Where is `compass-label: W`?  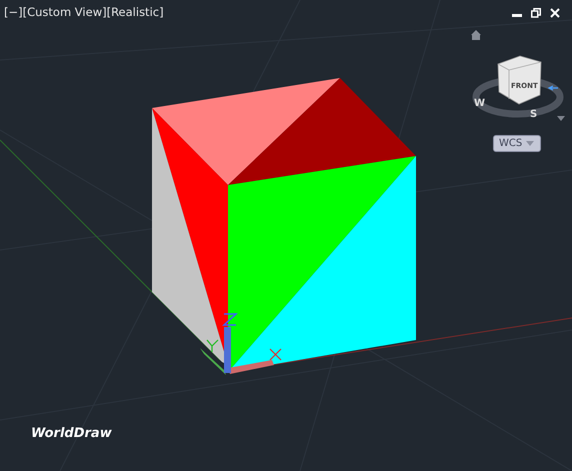
compass-label: W is located at coordinates (480, 103).